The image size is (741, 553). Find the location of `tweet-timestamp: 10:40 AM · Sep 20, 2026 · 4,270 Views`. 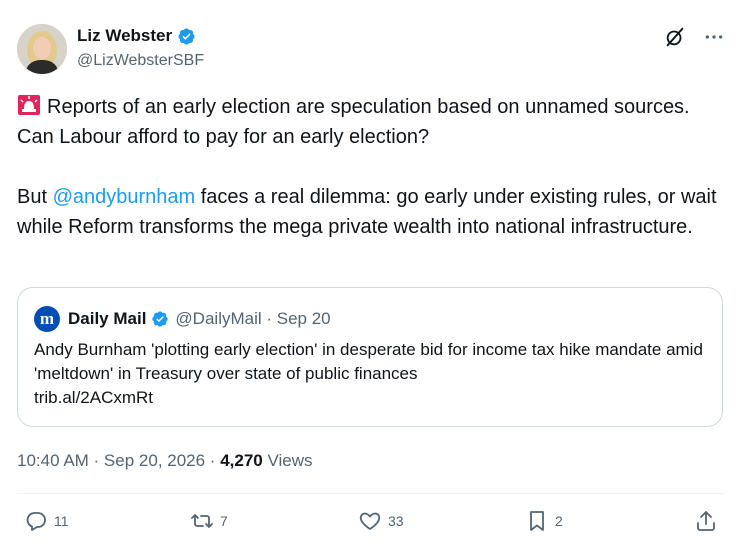

tweet-timestamp: 10:40 AM · Sep 20, 2026 · 4,270 Views is located at coordinates (165, 461).